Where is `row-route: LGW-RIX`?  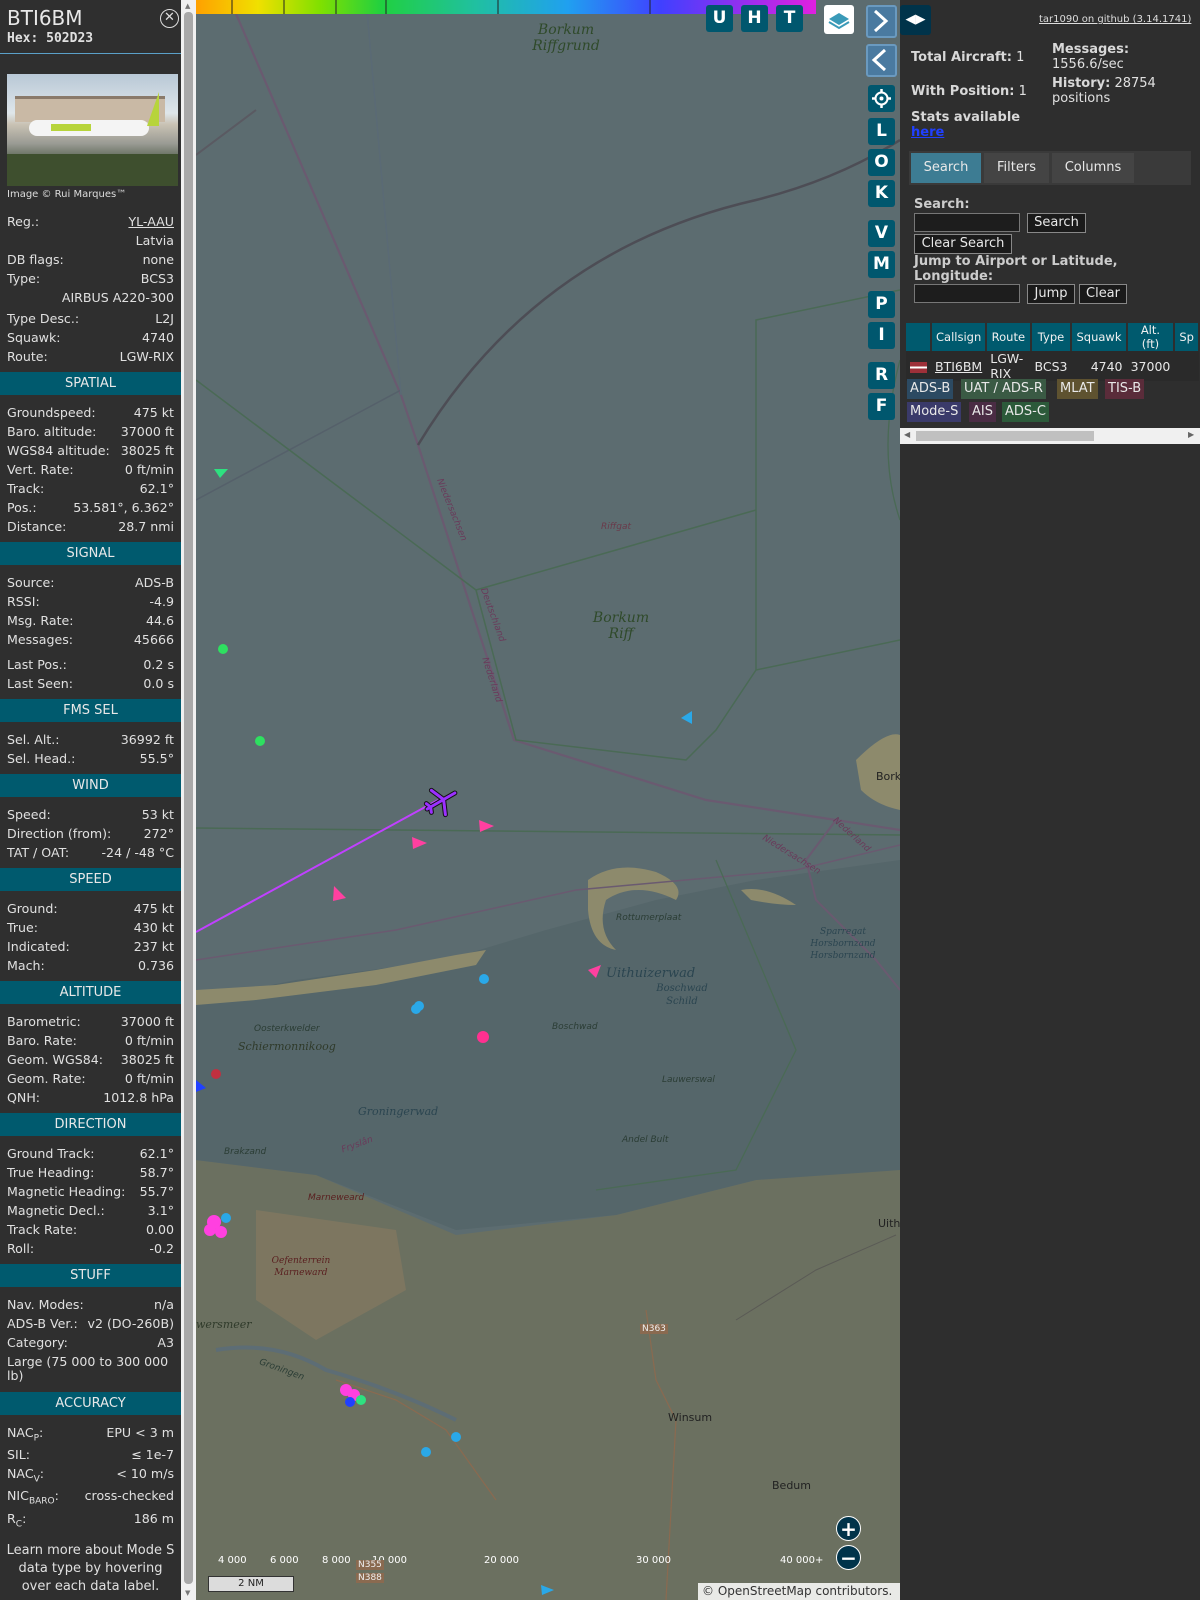
row-route: LGW-RIX is located at coordinates (1008, 366).